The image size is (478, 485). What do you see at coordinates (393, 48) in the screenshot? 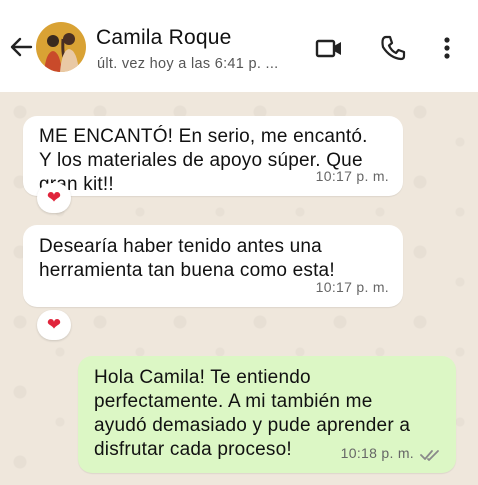
I see `phone-call-icon` at bounding box center [393, 48].